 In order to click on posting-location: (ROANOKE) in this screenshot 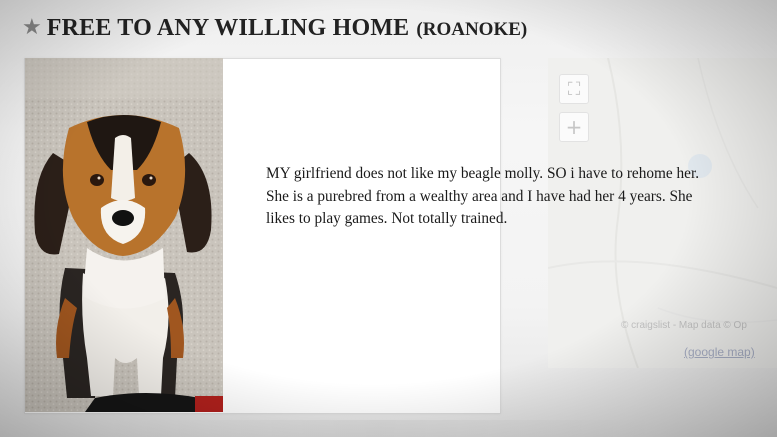, I will do `click(472, 29)`.